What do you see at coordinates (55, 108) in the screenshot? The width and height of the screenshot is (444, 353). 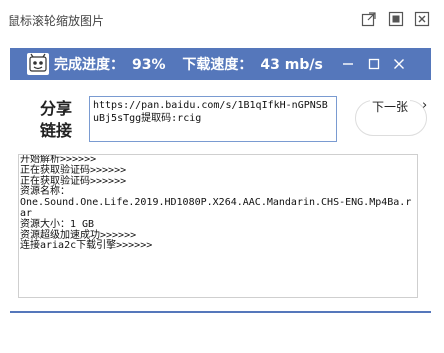 I see `share-label-line1: 分享` at bounding box center [55, 108].